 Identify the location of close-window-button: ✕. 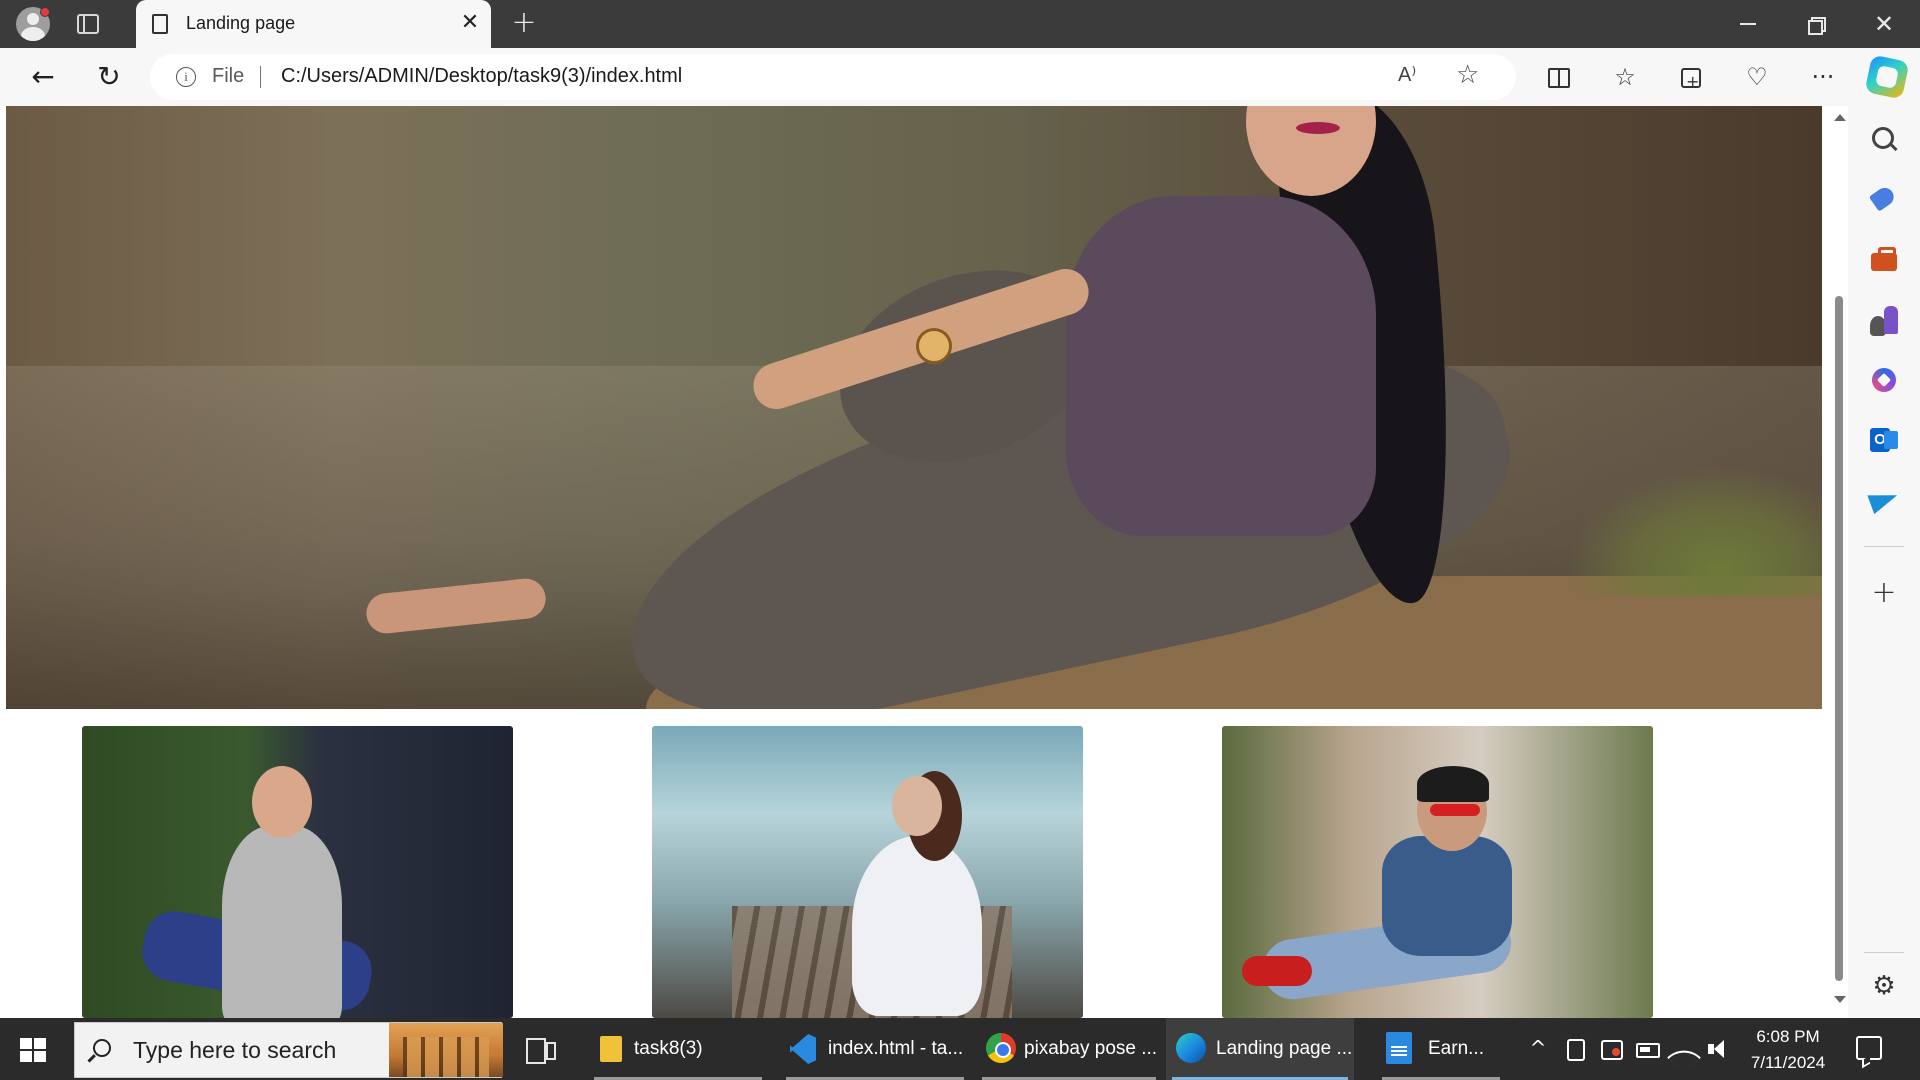
(1884, 24).